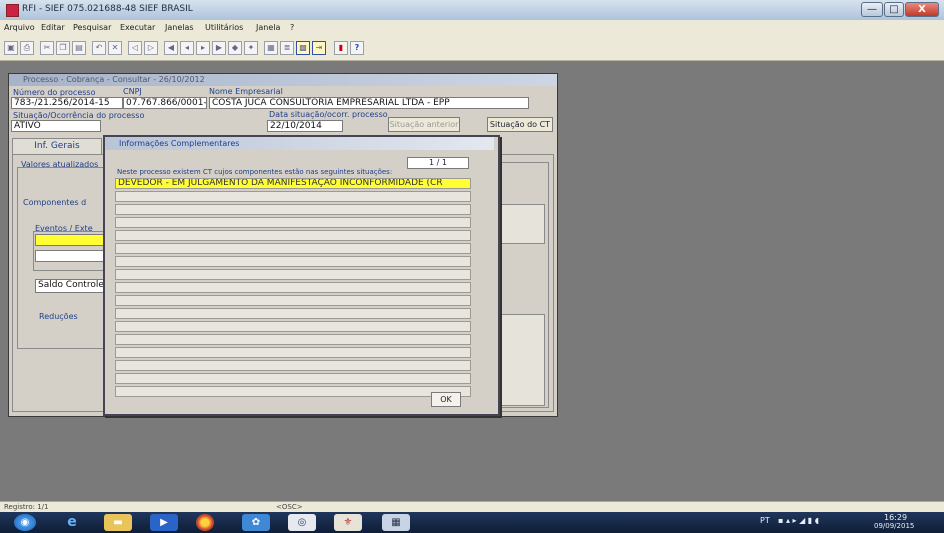 This screenshot has height=533, width=944. I want to click on window-title: RFI - SIEF 075.021688-48 SIEF BRASIL, so click(107, 9).